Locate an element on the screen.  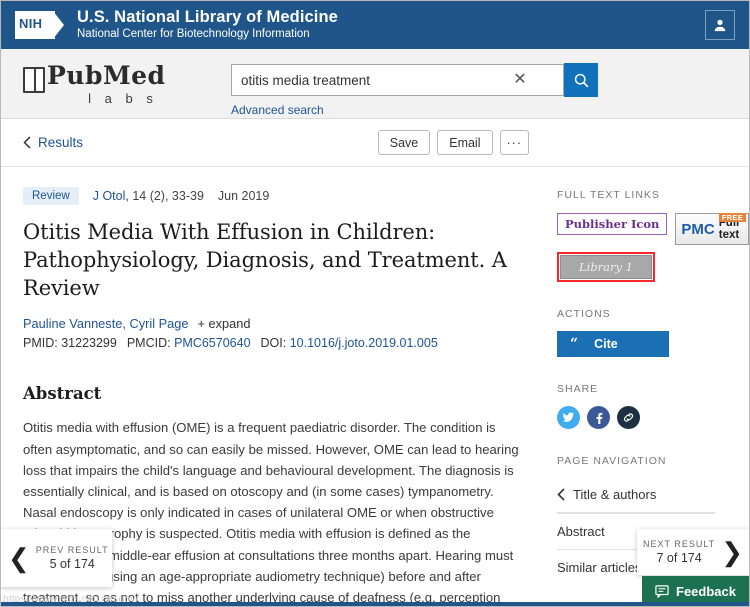
prev-result-button: ❮ PREV RESULT 5 of 174 is located at coordinates (56, 558).